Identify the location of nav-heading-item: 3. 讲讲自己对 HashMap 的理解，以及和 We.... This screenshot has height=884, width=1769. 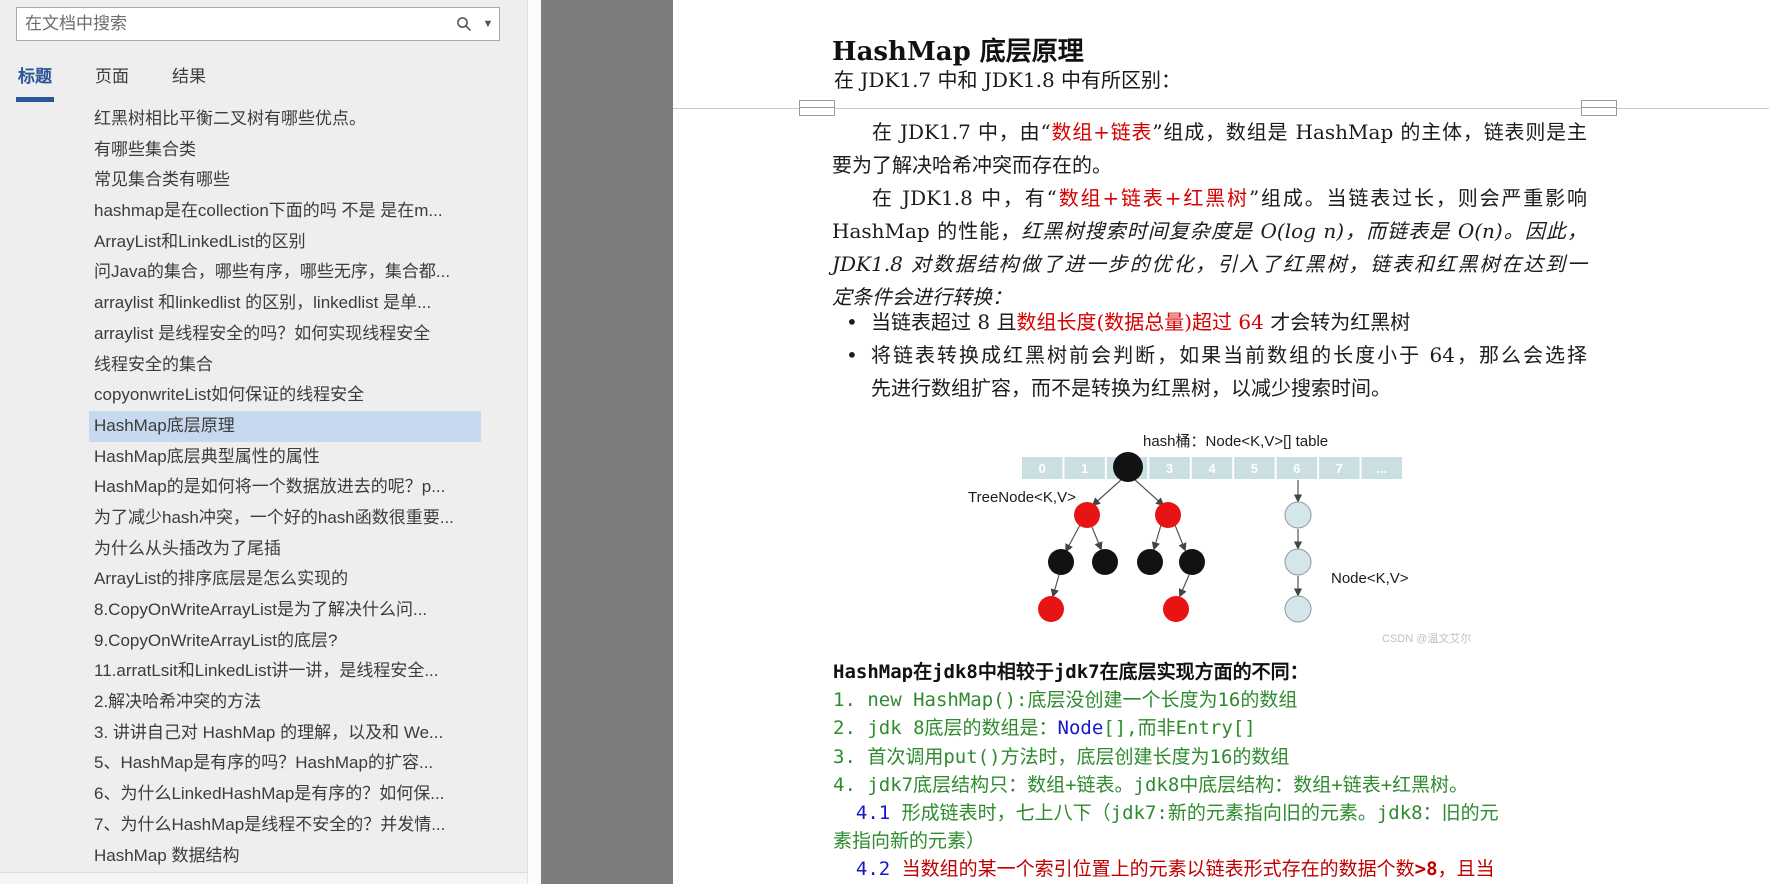
(263, 733).